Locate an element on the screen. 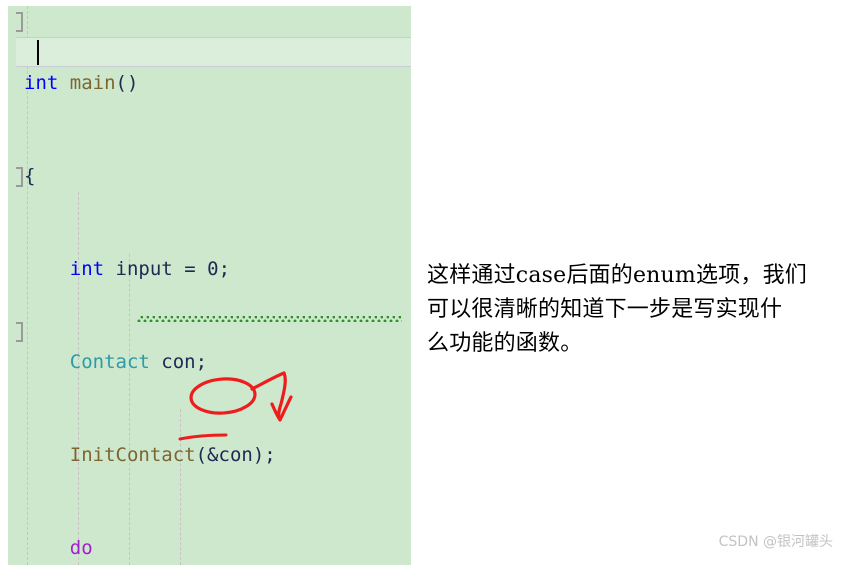 The height and width of the screenshot is (565, 847). csdn-watermark: CSDN @银河罐头 is located at coordinates (775, 542).